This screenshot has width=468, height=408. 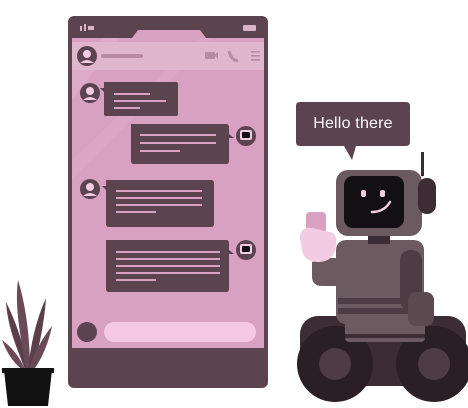 I want to click on robot-face-screen, so click(x=374, y=202).